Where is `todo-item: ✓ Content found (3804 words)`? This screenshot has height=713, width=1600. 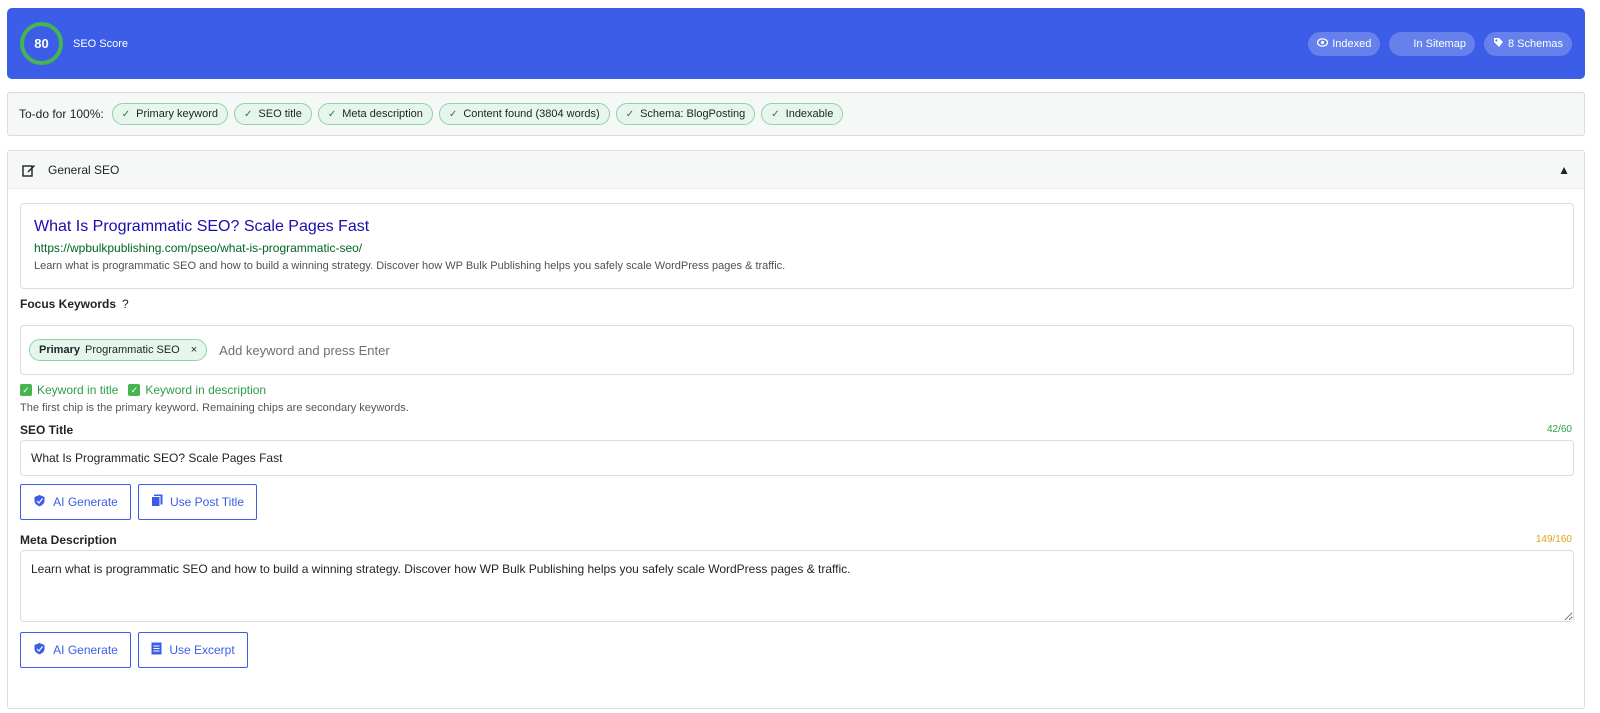
todo-item: ✓ Content found (3804 words) is located at coordinates (524, 114).